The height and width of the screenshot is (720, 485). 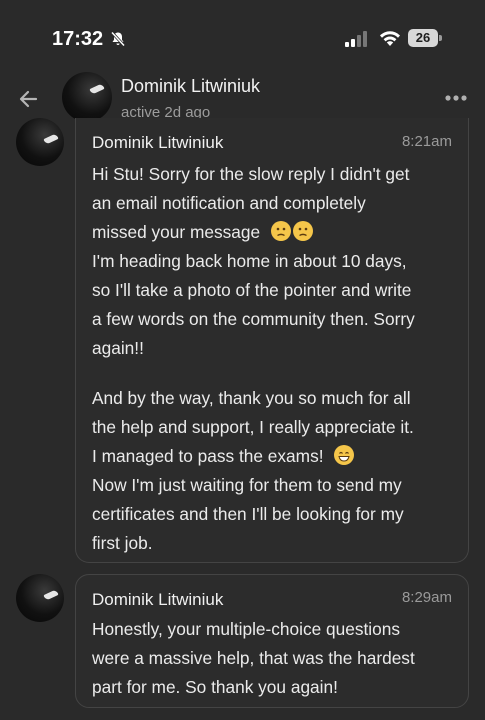 I want to click on bell-slash-icon, so click(x=118, y=39).